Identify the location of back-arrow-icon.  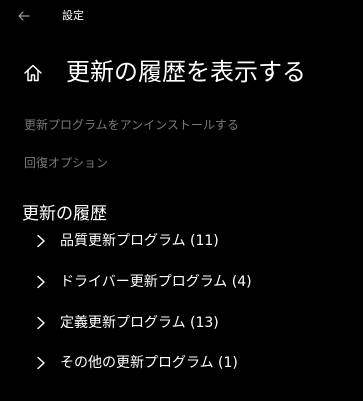
(24, 16).